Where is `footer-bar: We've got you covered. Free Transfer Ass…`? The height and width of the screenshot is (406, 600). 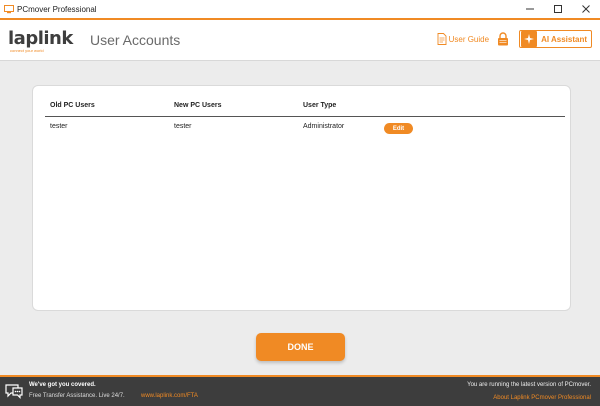
footer-bar: We've got you covered. Free Transfer Ass… is located at coordinates (300, 390).